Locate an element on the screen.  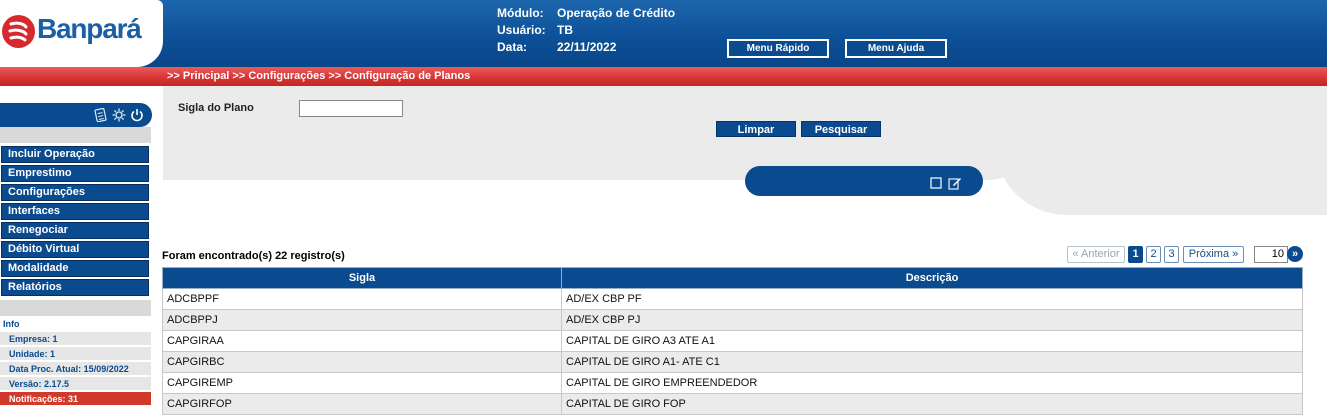
pager-page-1: 1 is located at coordinates (1135, 254).